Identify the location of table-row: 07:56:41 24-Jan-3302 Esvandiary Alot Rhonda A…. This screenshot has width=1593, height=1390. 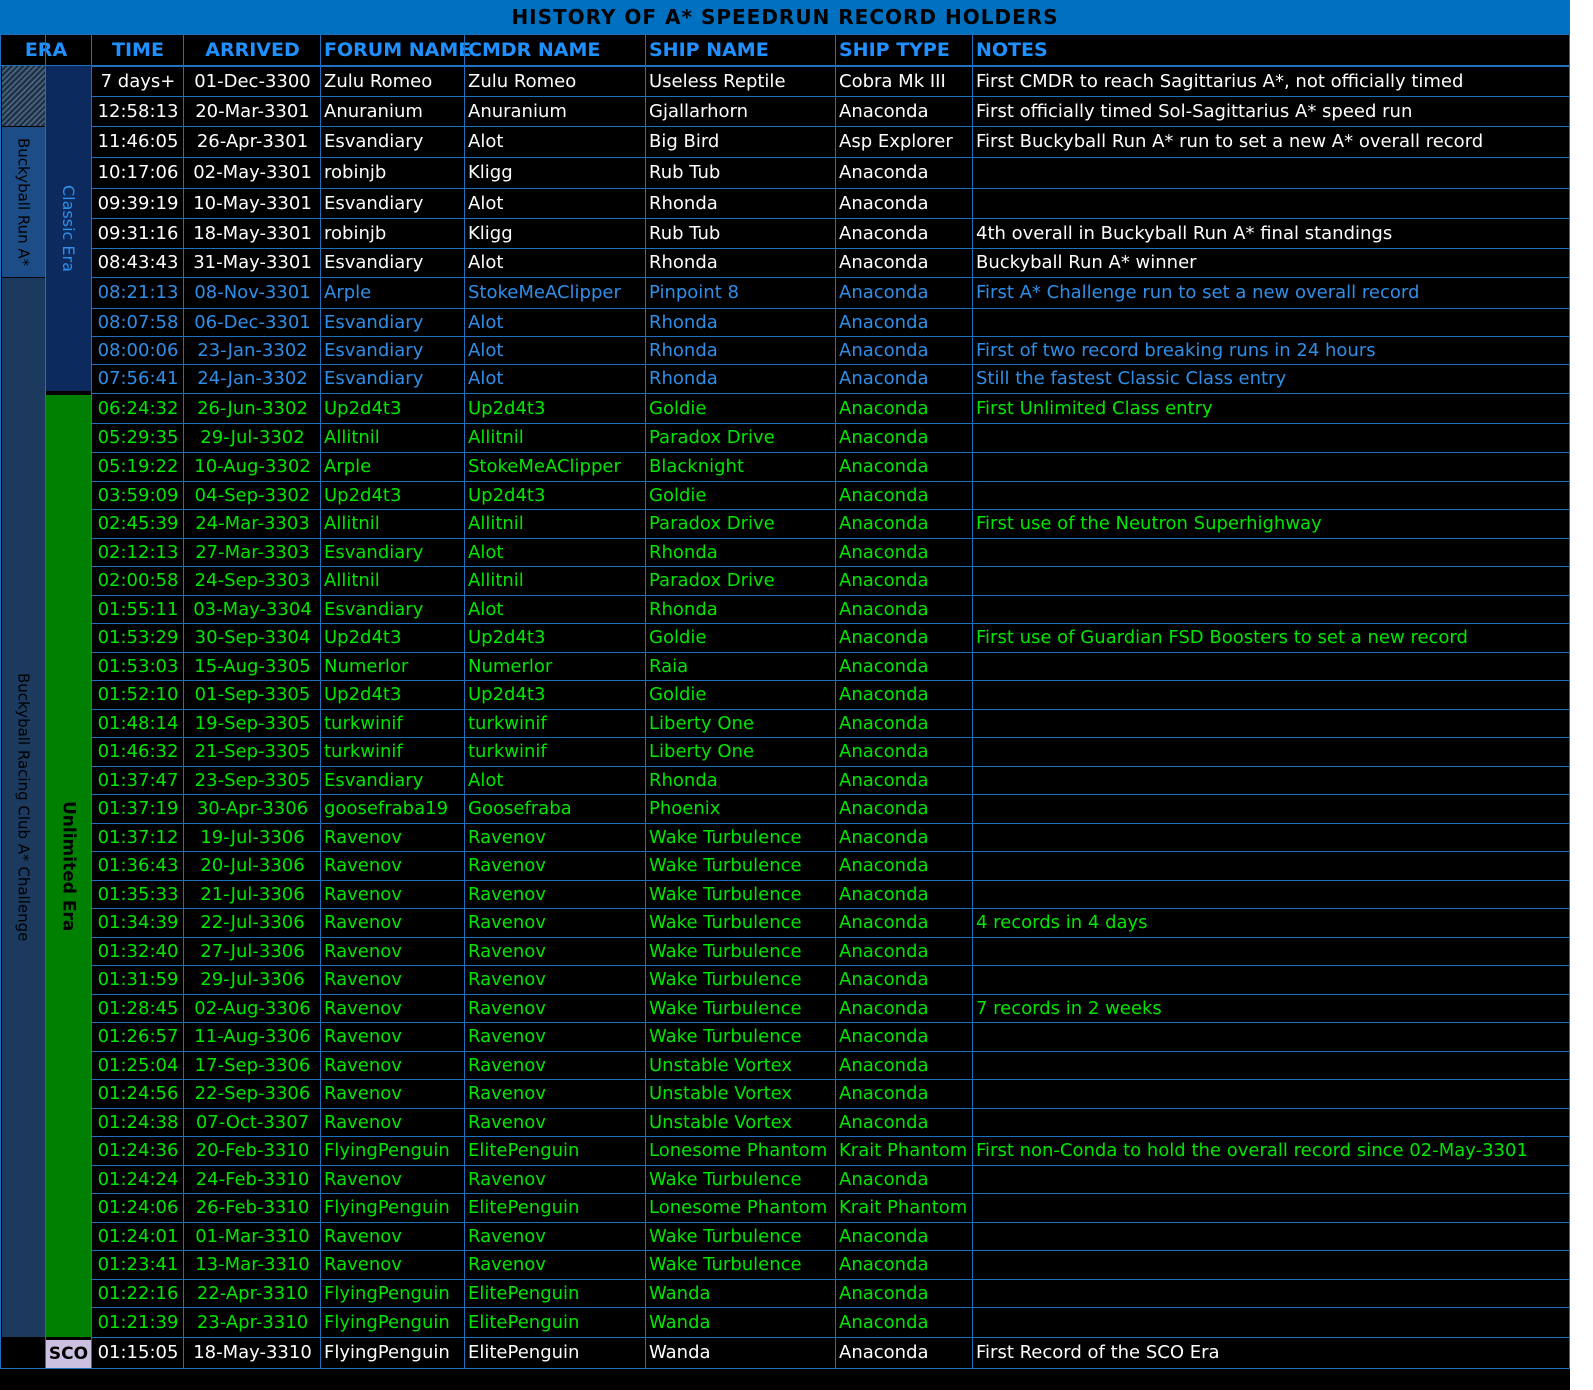
(831, 378).